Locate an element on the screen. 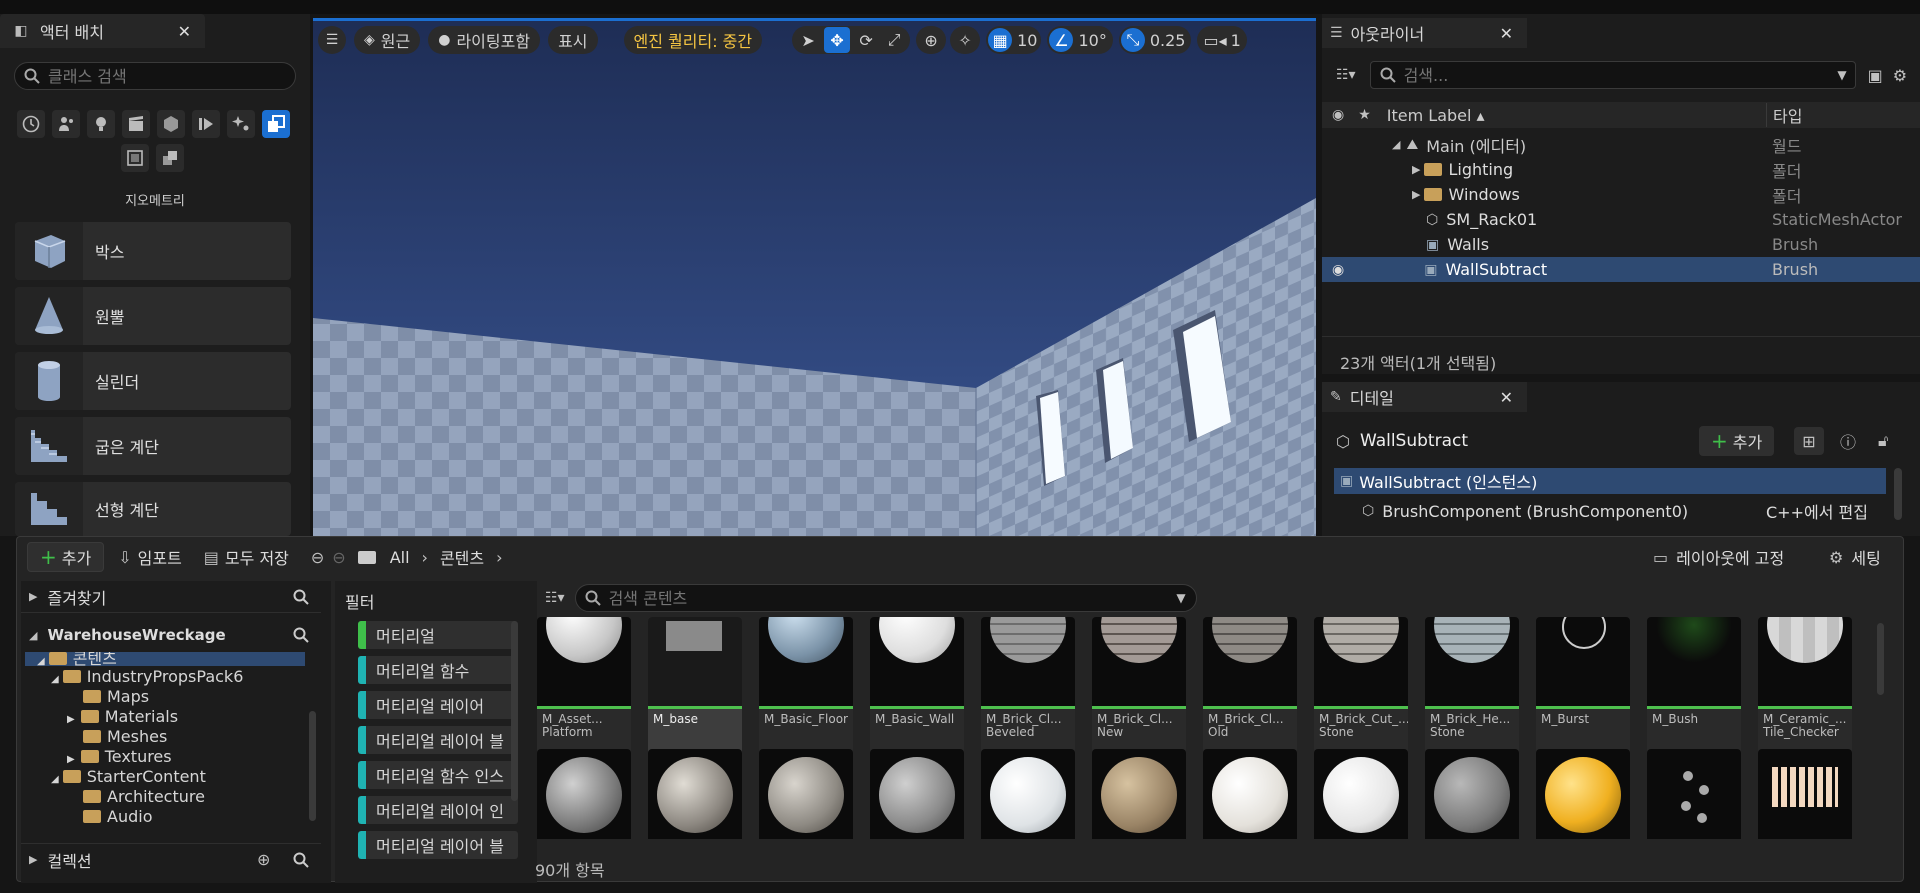 This screenshot has width=1920, height=893. place-actors-tab: ◧ 액터 배치 ✕ is located at coordinates (102, 31).